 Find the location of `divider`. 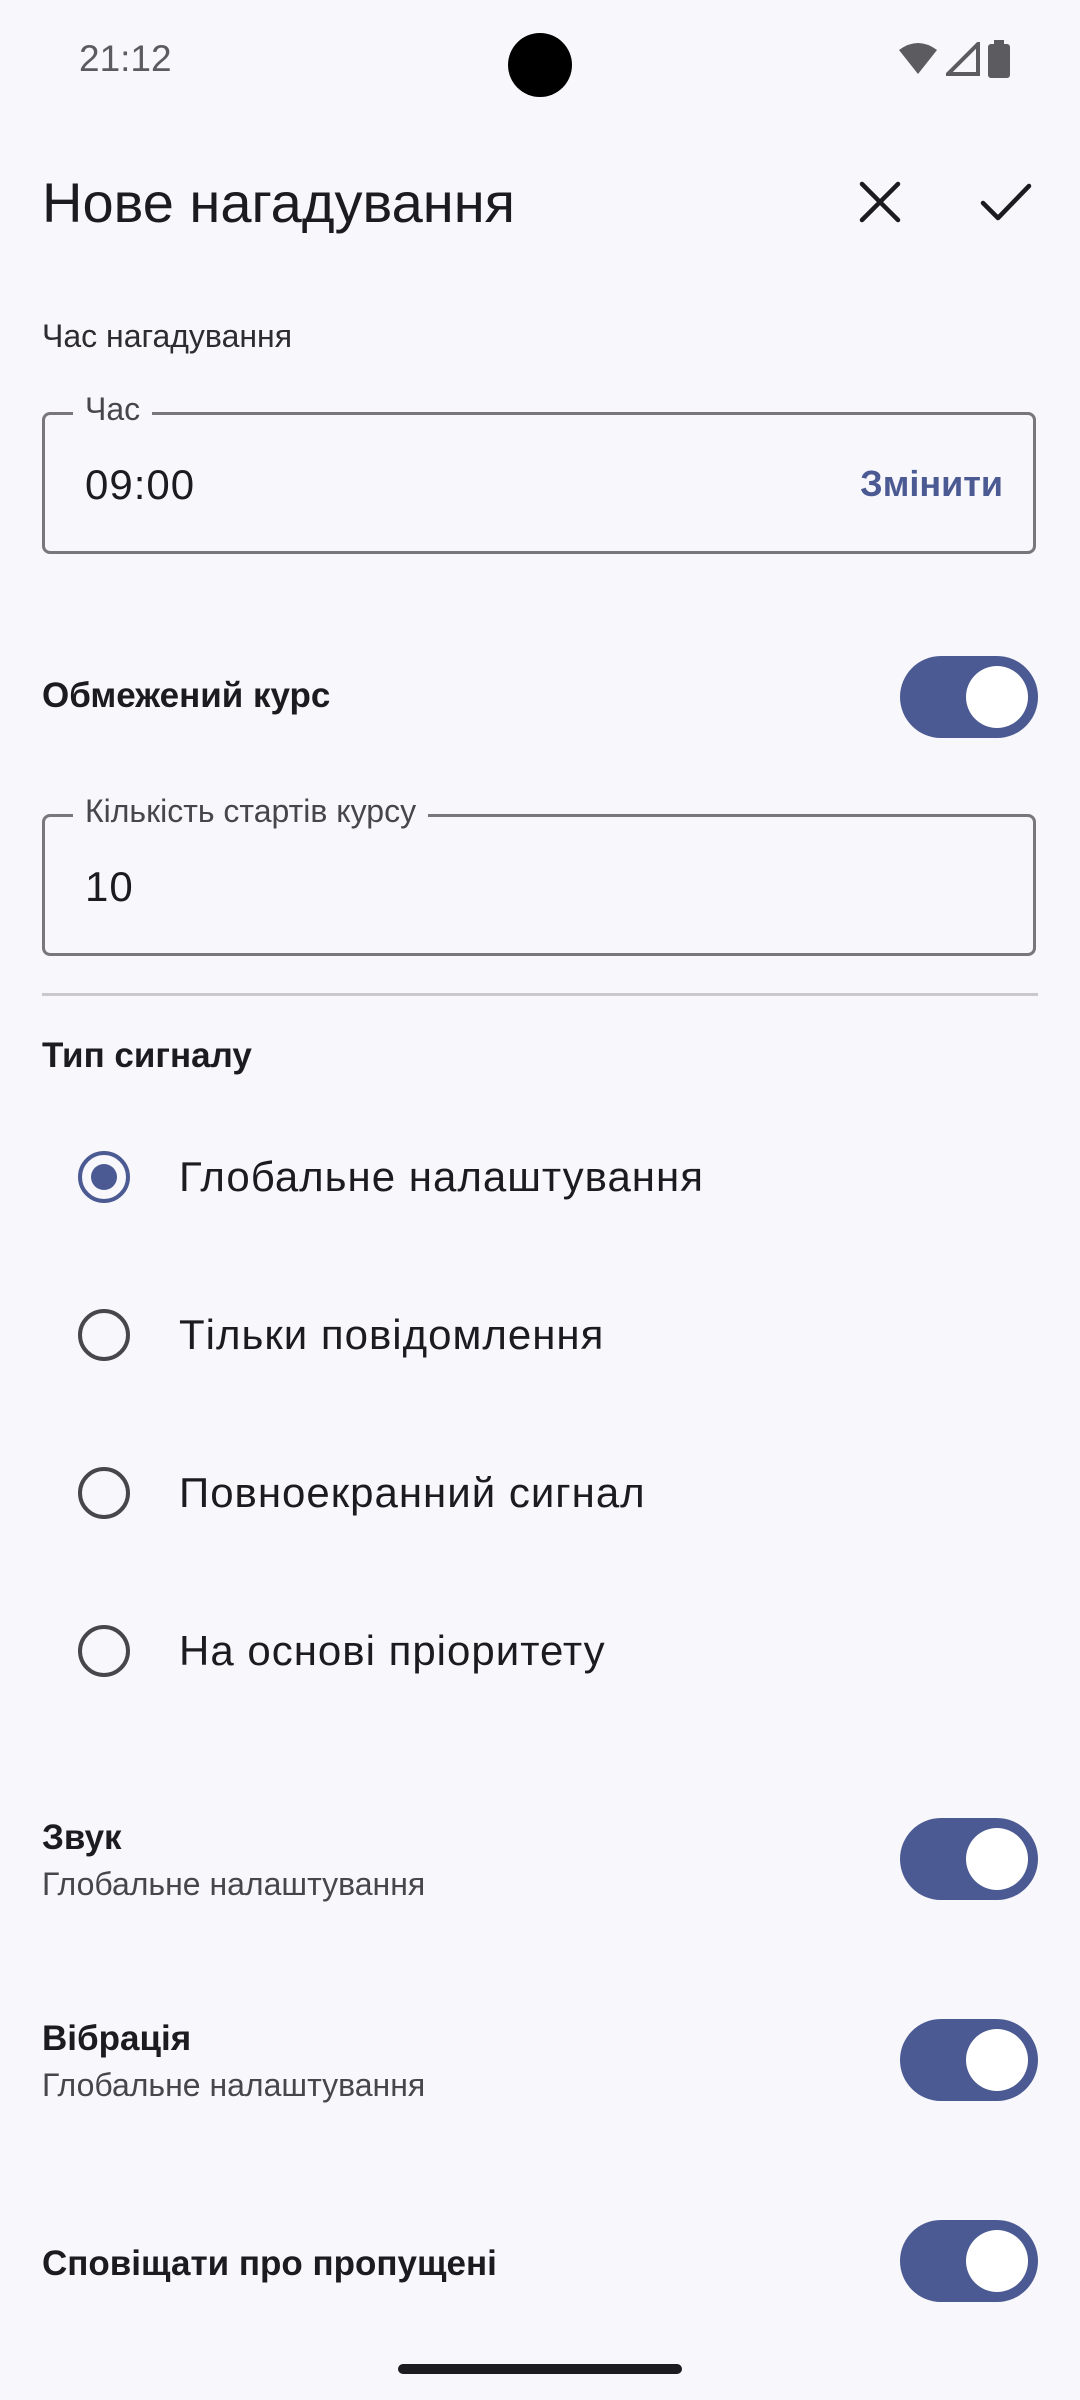

divider is located at coordinates (540, 994).